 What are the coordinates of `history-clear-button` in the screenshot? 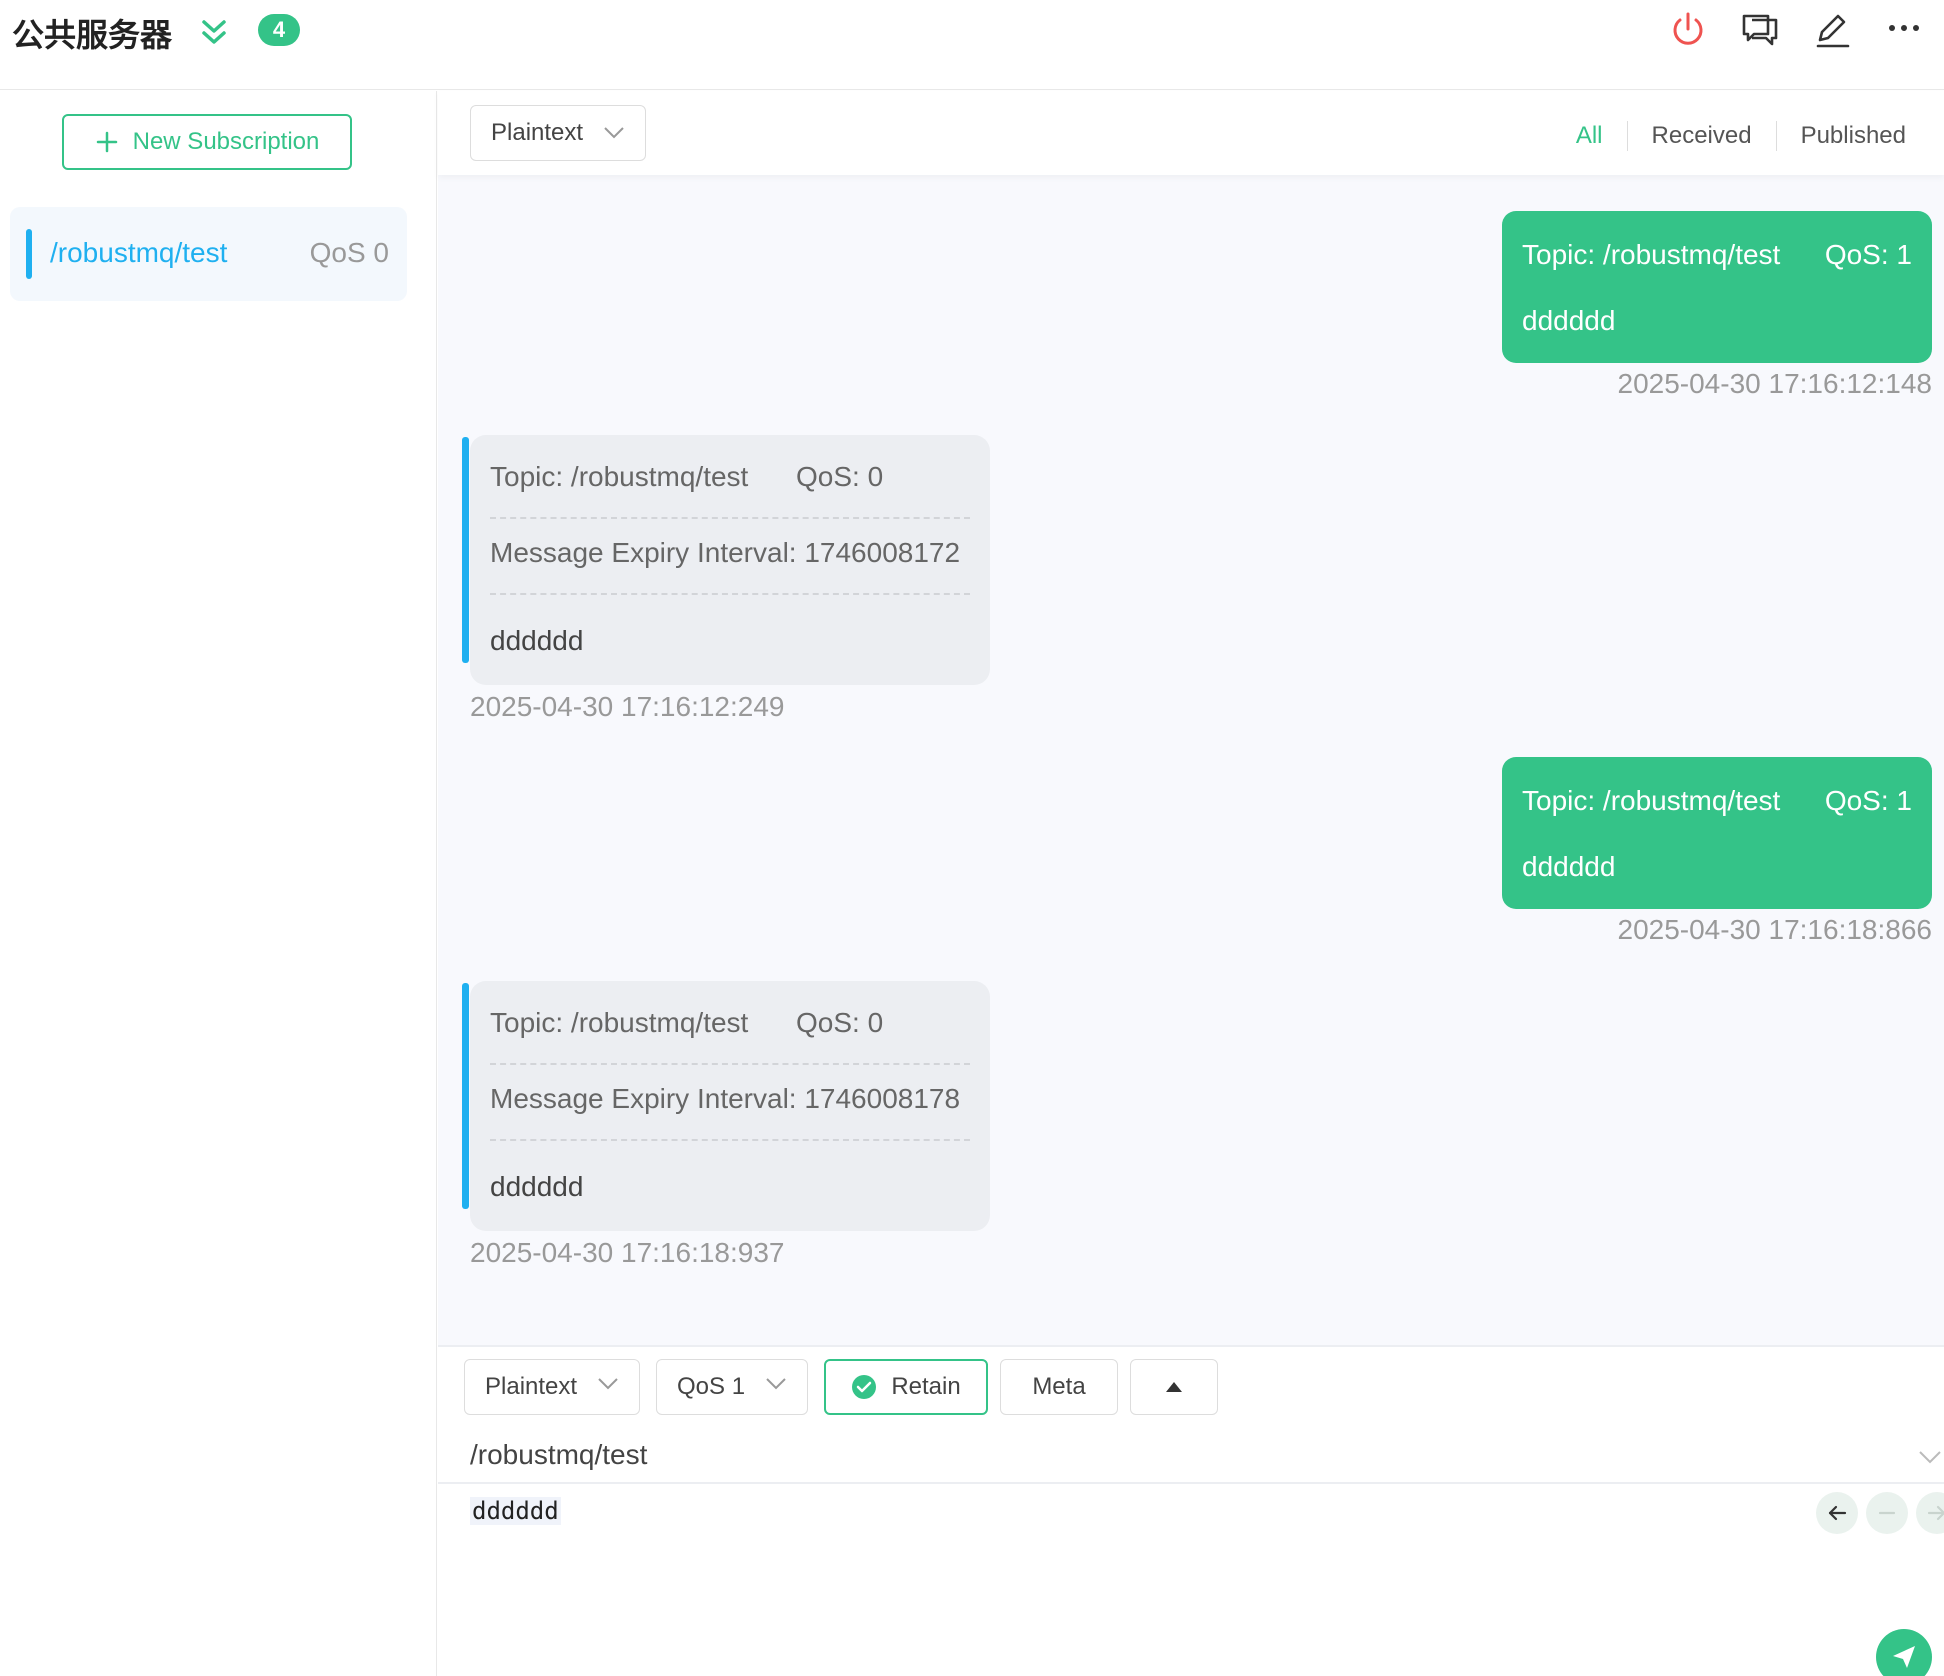 It's located at (1887, 1513).